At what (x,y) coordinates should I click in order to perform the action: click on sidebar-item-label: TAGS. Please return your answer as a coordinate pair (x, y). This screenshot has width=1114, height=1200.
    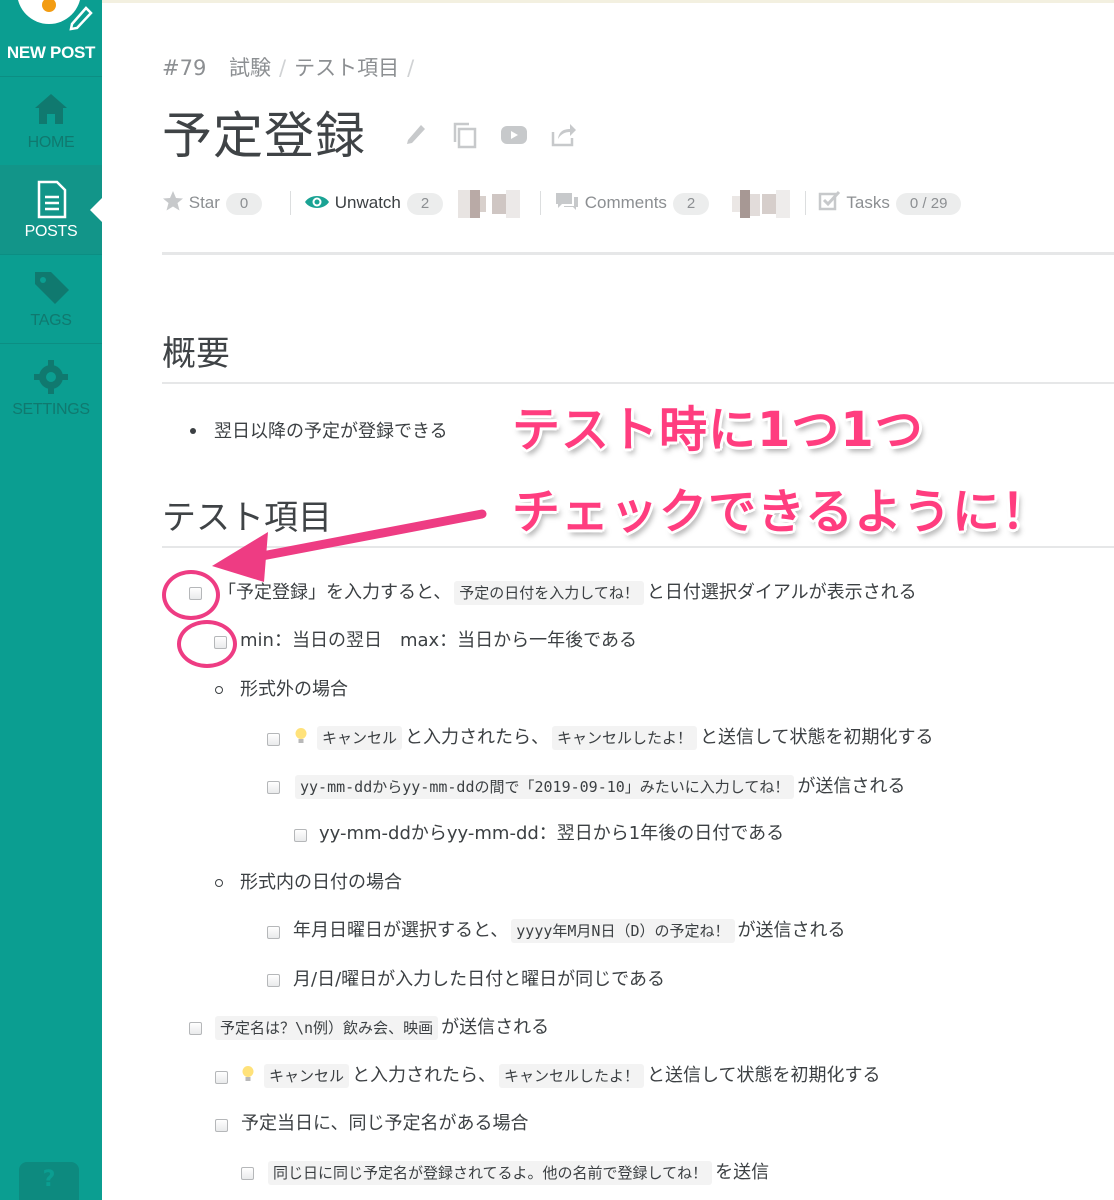
    Looking at the image, I should click on (51, 320).